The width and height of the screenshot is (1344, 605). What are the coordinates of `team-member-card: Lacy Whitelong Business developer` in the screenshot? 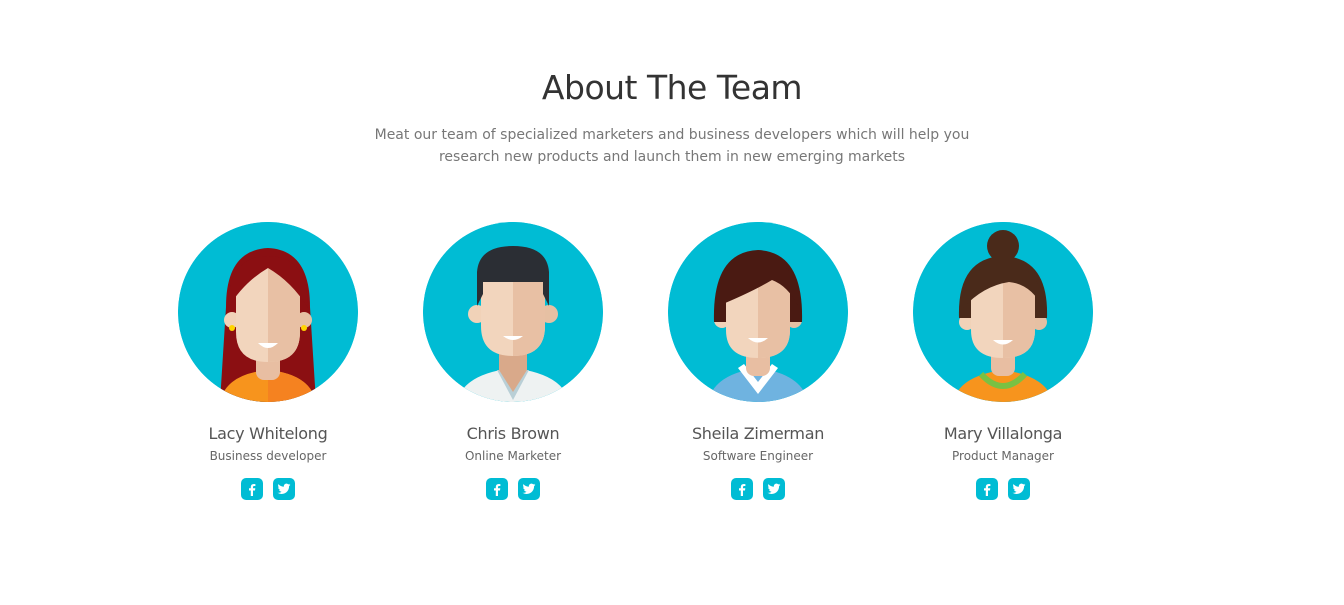 It's located at (268, 361).